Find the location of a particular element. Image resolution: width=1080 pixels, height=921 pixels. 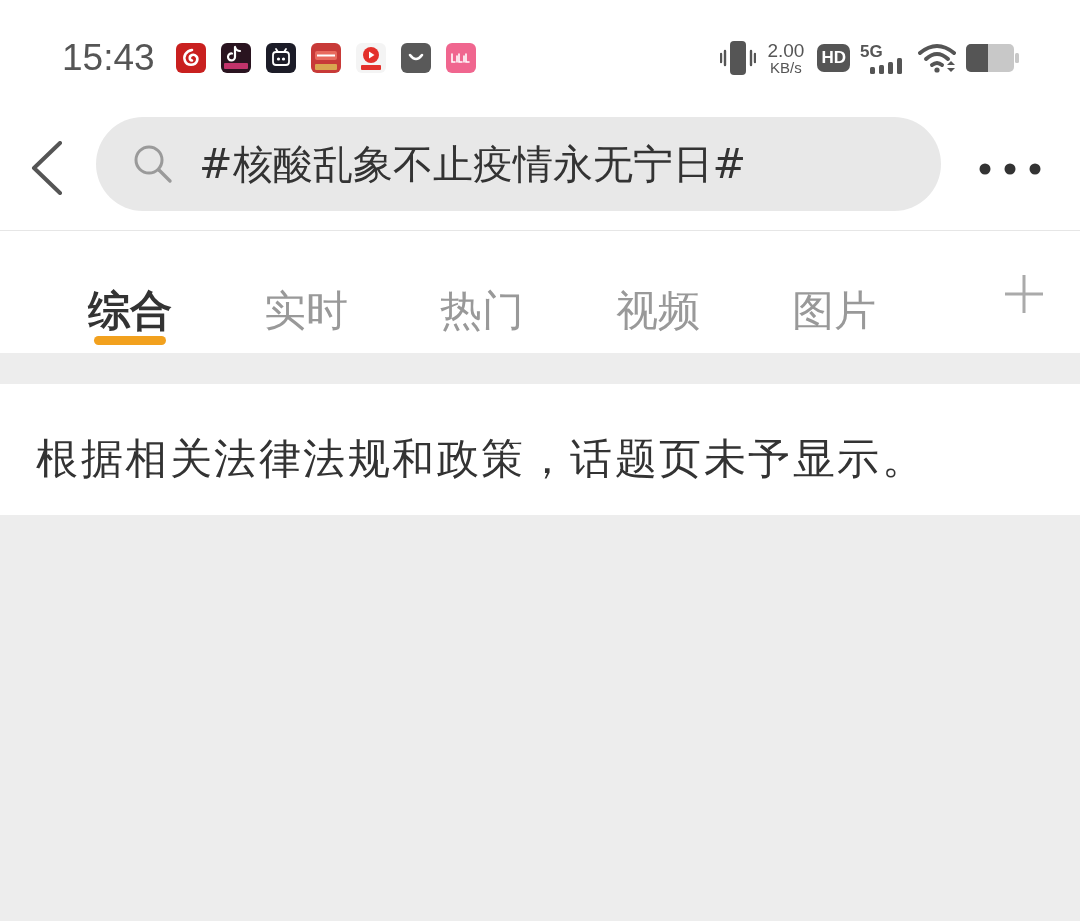

signal-icon is located at coordinates (887, 65).